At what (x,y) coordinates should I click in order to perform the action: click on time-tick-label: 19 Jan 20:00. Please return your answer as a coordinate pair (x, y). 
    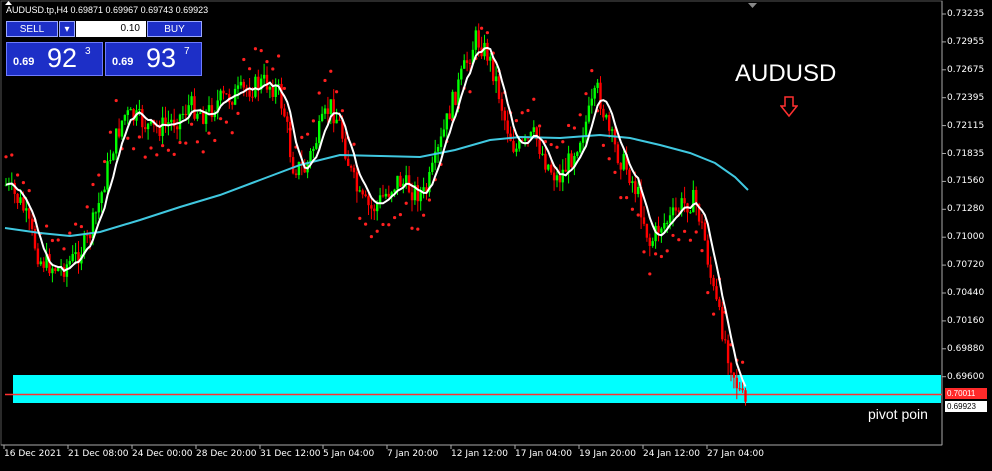
    Looking at the image, I should click on (607, 454).